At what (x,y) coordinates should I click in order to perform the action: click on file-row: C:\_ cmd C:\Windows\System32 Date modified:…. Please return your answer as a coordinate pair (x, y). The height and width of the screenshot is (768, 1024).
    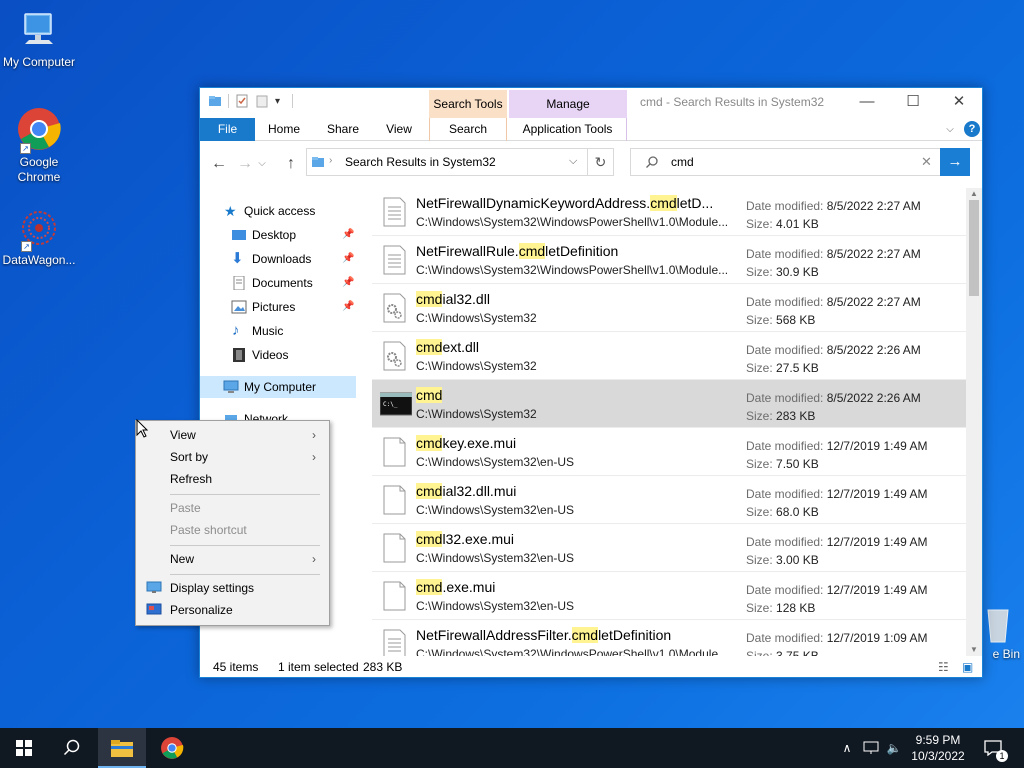
    Looking at the image, I should click on (669, 404).